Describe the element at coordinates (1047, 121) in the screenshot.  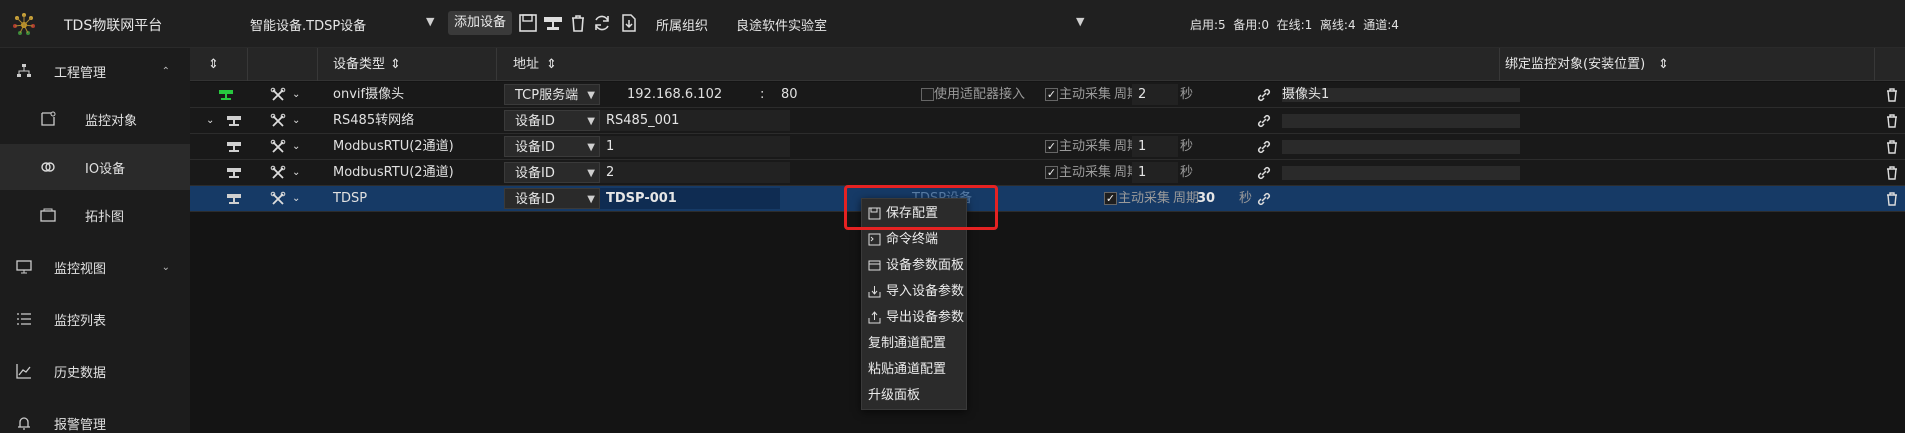
I see `table-row: ⌄ ⌄ RS485转网络 设备ID ▼ RS485_001` at that location.